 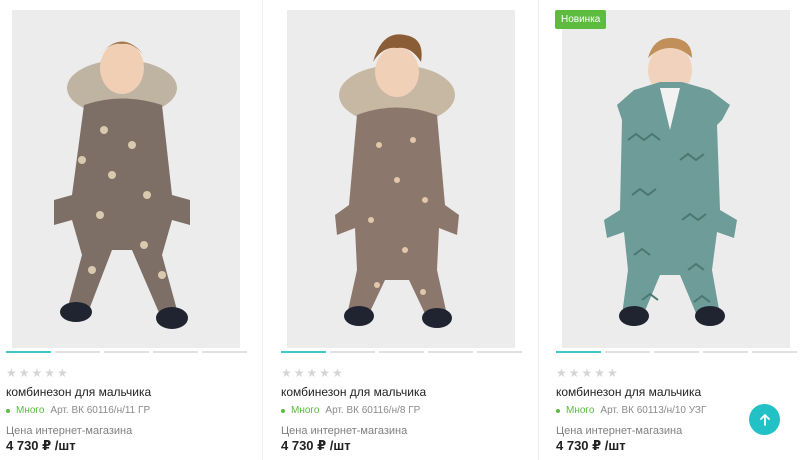 I want to click on article-number: Арт. ВК 60116/н/11 ГР, so click(x=100, y=410).